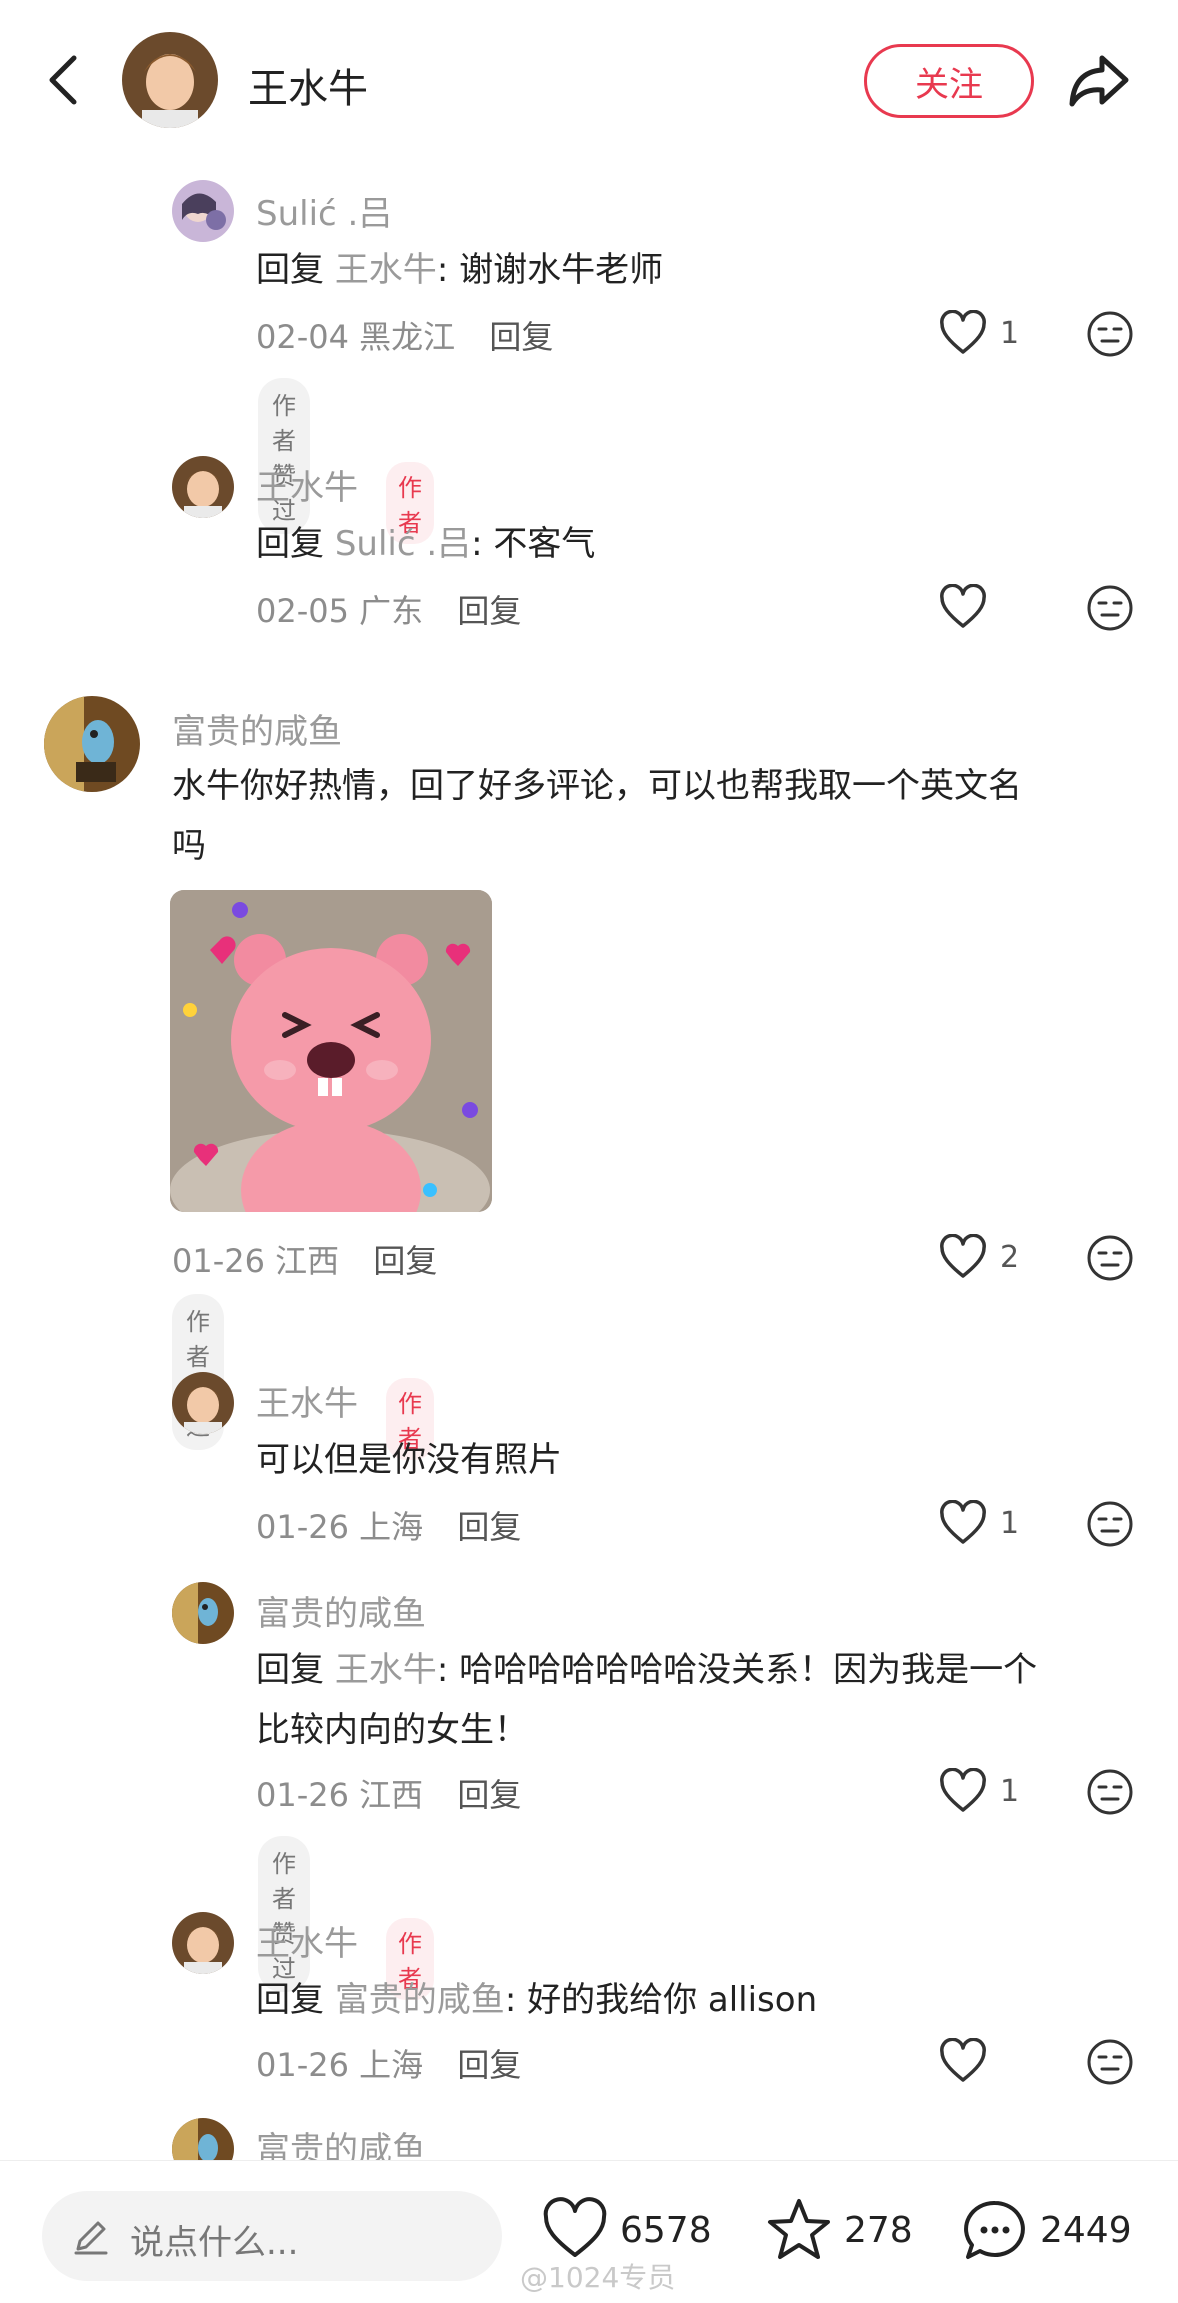  Describe the element at coordinates (65, 80) in the screenshot. I see `back-arrow-icon` at that location.